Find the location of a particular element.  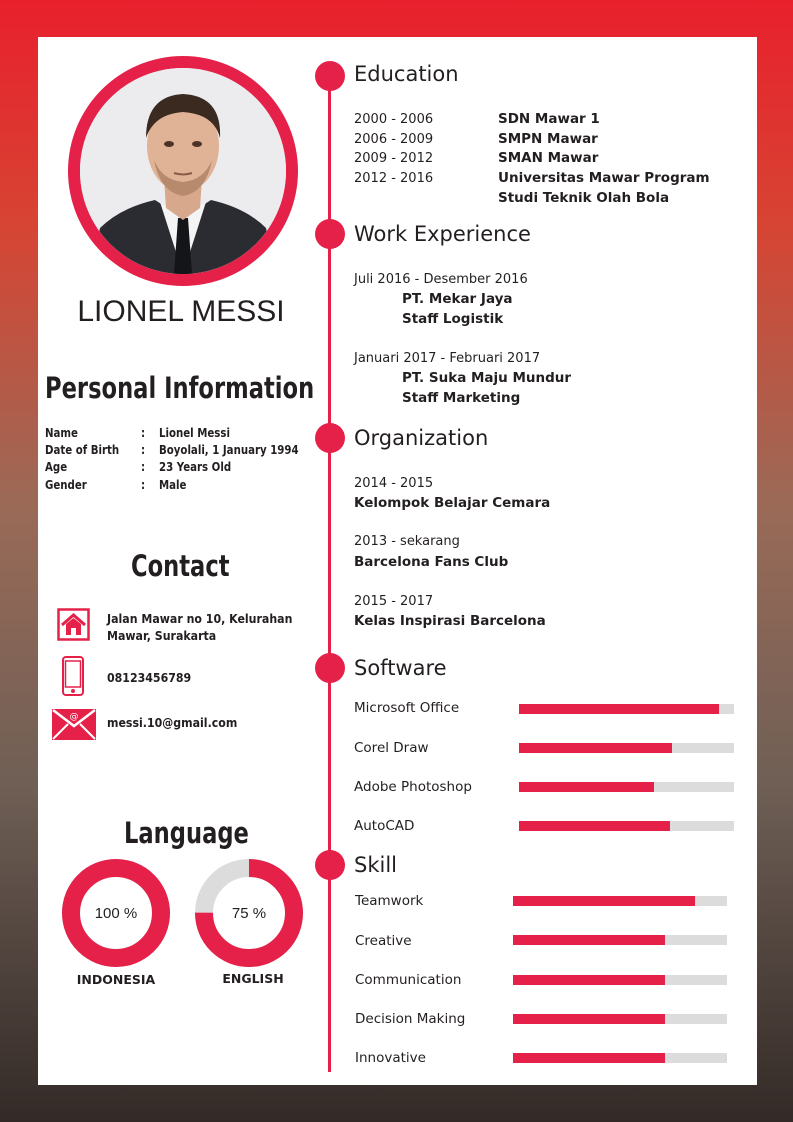

language-percent: 100 % is located at coordinates (116, 913).